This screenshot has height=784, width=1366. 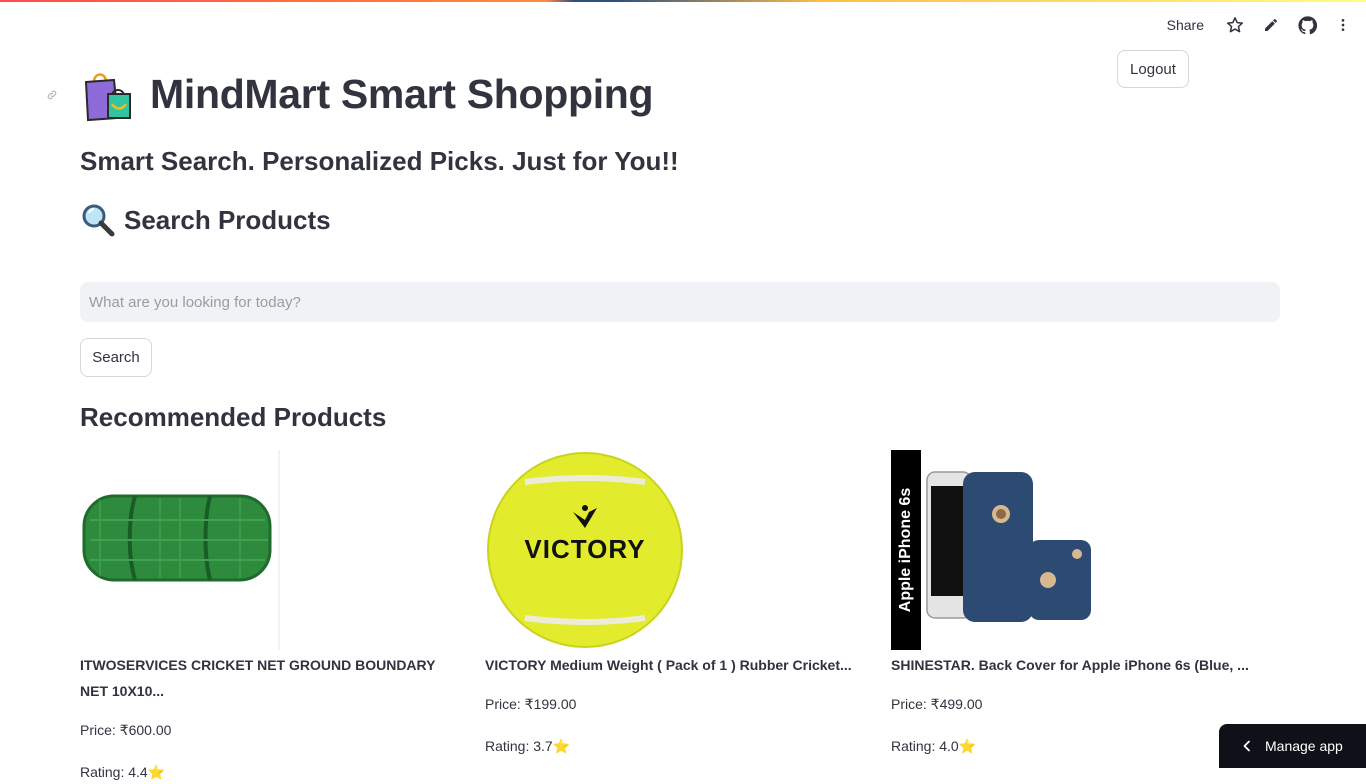 I want to click on search-section-title: Search Products, so click(x=227, y=219).